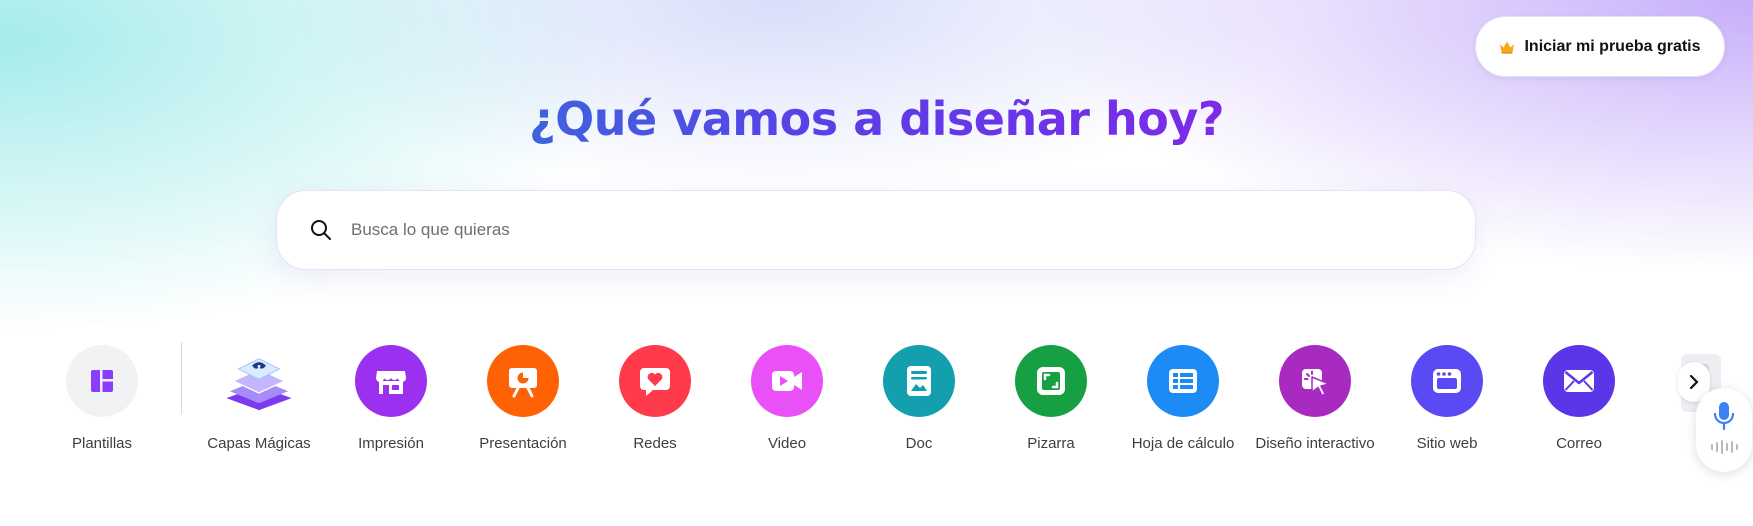 The image size is (1753, 526). I want to click on video-camera-icon, so click(787, 381).